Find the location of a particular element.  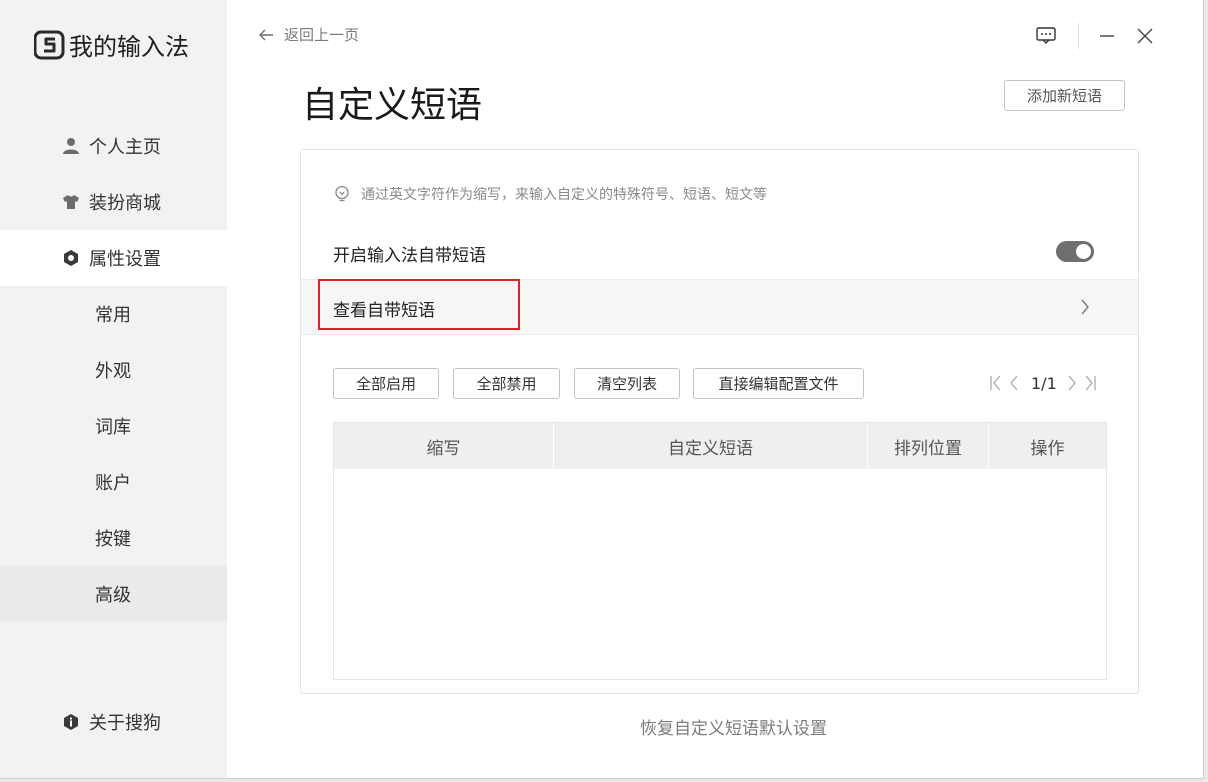

sidebar-subitem-label: 账户 is located at coordinates (113, 483).